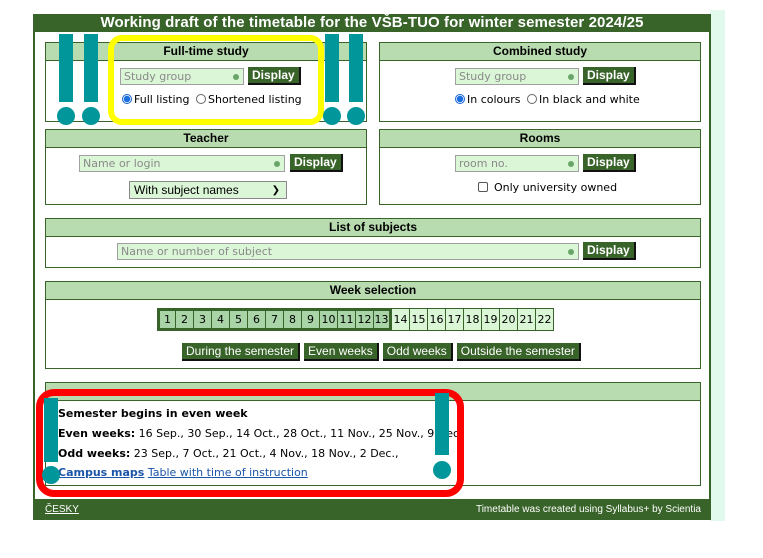 Image resolution: width=763 pixels, height=558 pixels. I want to click on black-and-white-label: In black and white, so click(589, 99).